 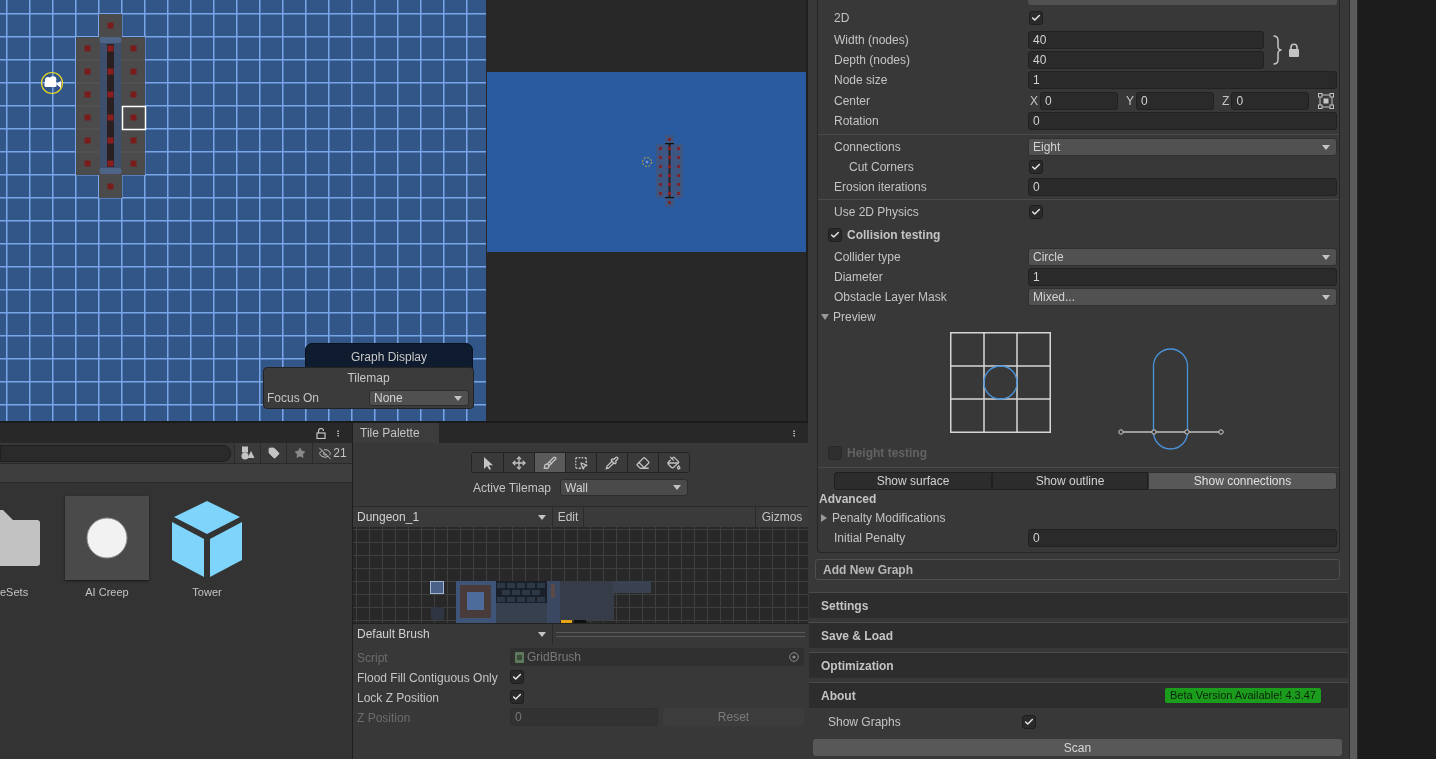 What do you see at coordinates (419, 398) in the screenshot?
I see `dropdown: None` at bounding box center [419, 398].